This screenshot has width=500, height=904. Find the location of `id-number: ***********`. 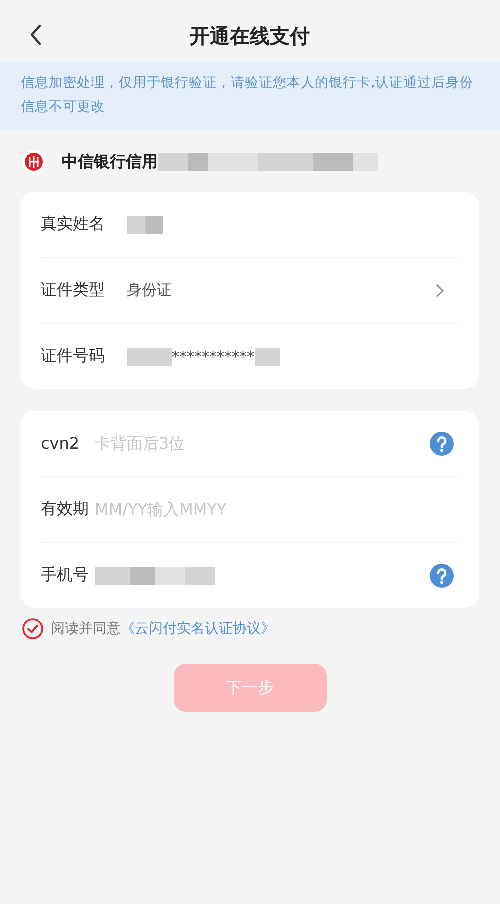

id-number: *********** is located at coordinates (213, 357).